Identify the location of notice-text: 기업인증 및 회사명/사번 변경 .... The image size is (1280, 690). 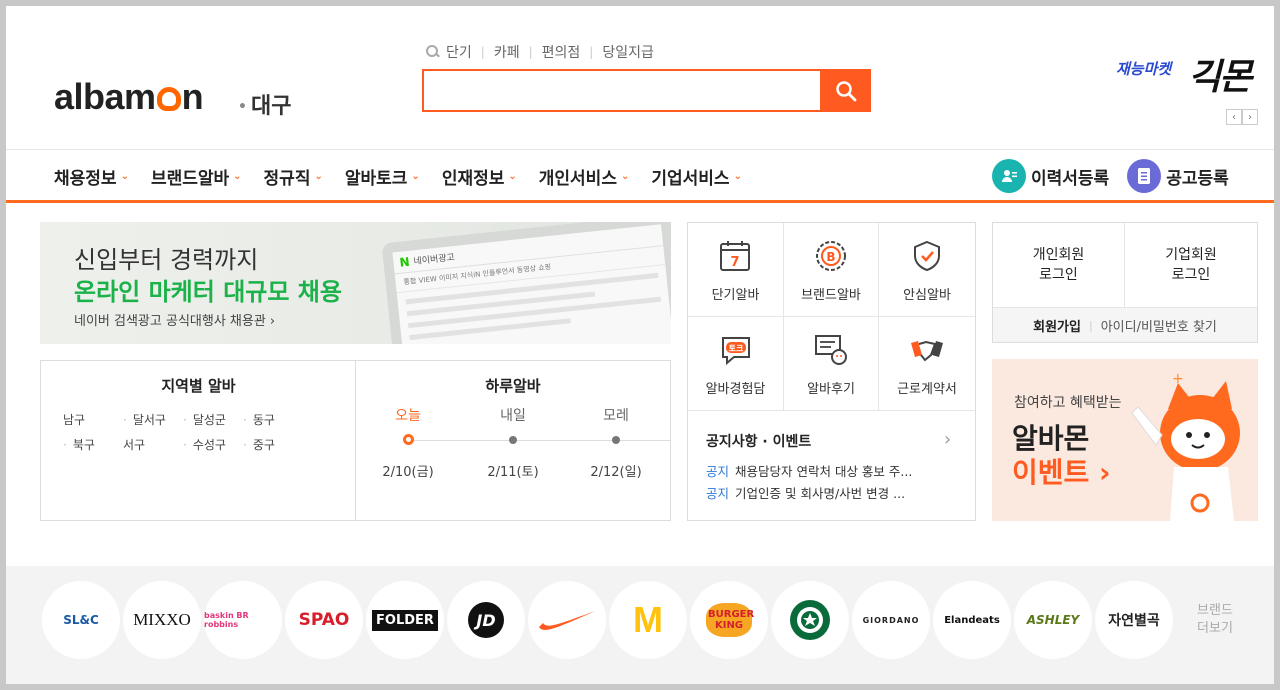
(820, 493).